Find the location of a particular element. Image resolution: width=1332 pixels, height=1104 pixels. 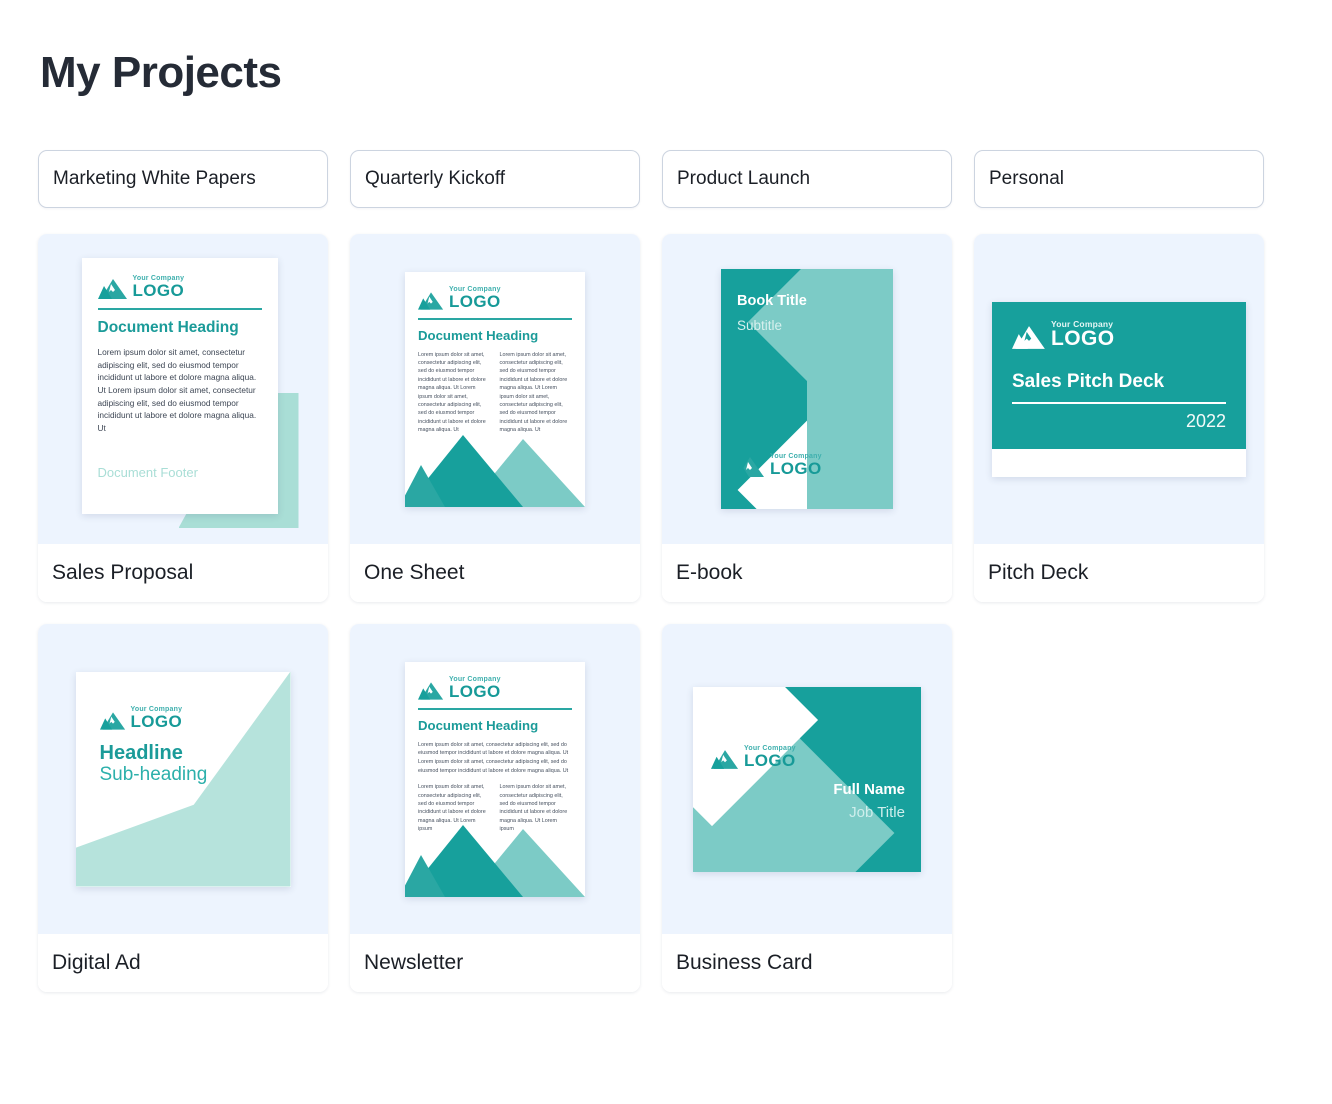

thumbnail-ebook: Book Title Subtitle Your Company LOGO is located at coordinates (807, 389).